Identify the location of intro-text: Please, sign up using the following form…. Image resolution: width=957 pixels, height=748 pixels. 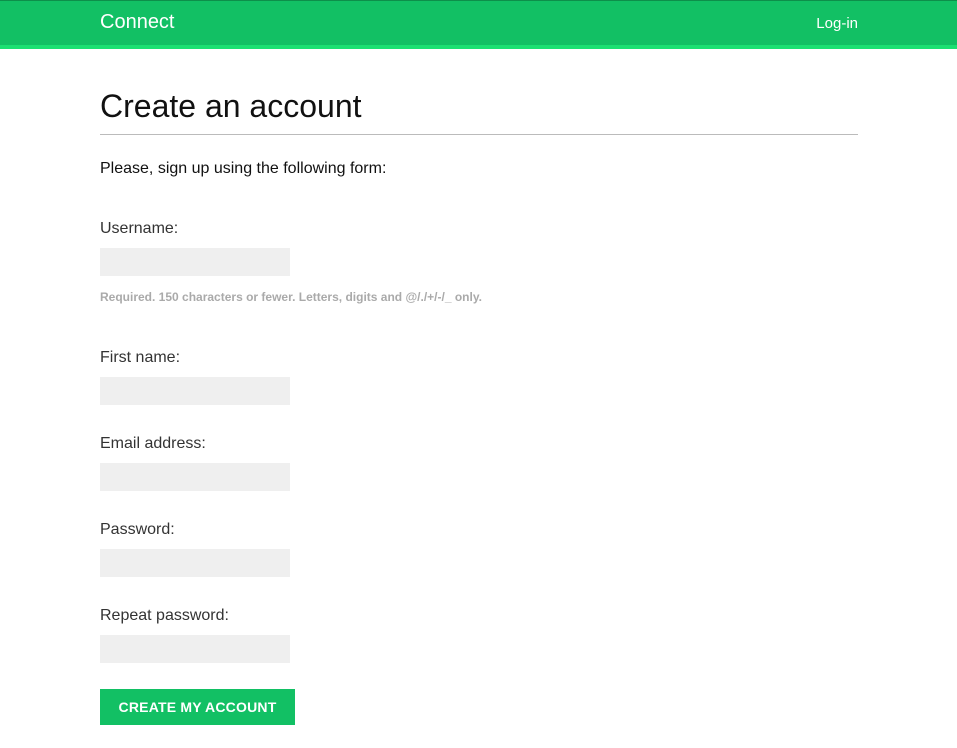
(243, 168).